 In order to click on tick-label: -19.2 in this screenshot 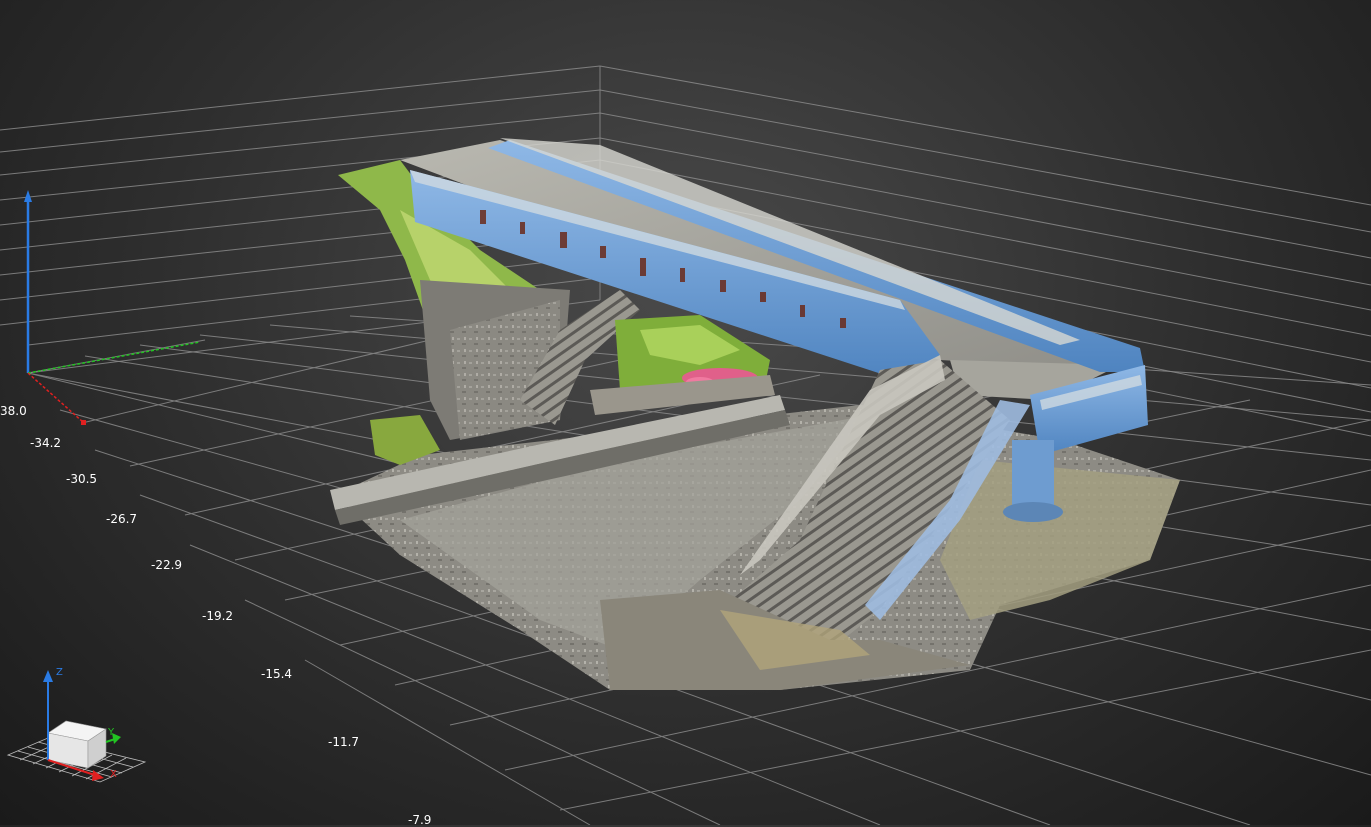, I will do `click(218, 616)`.